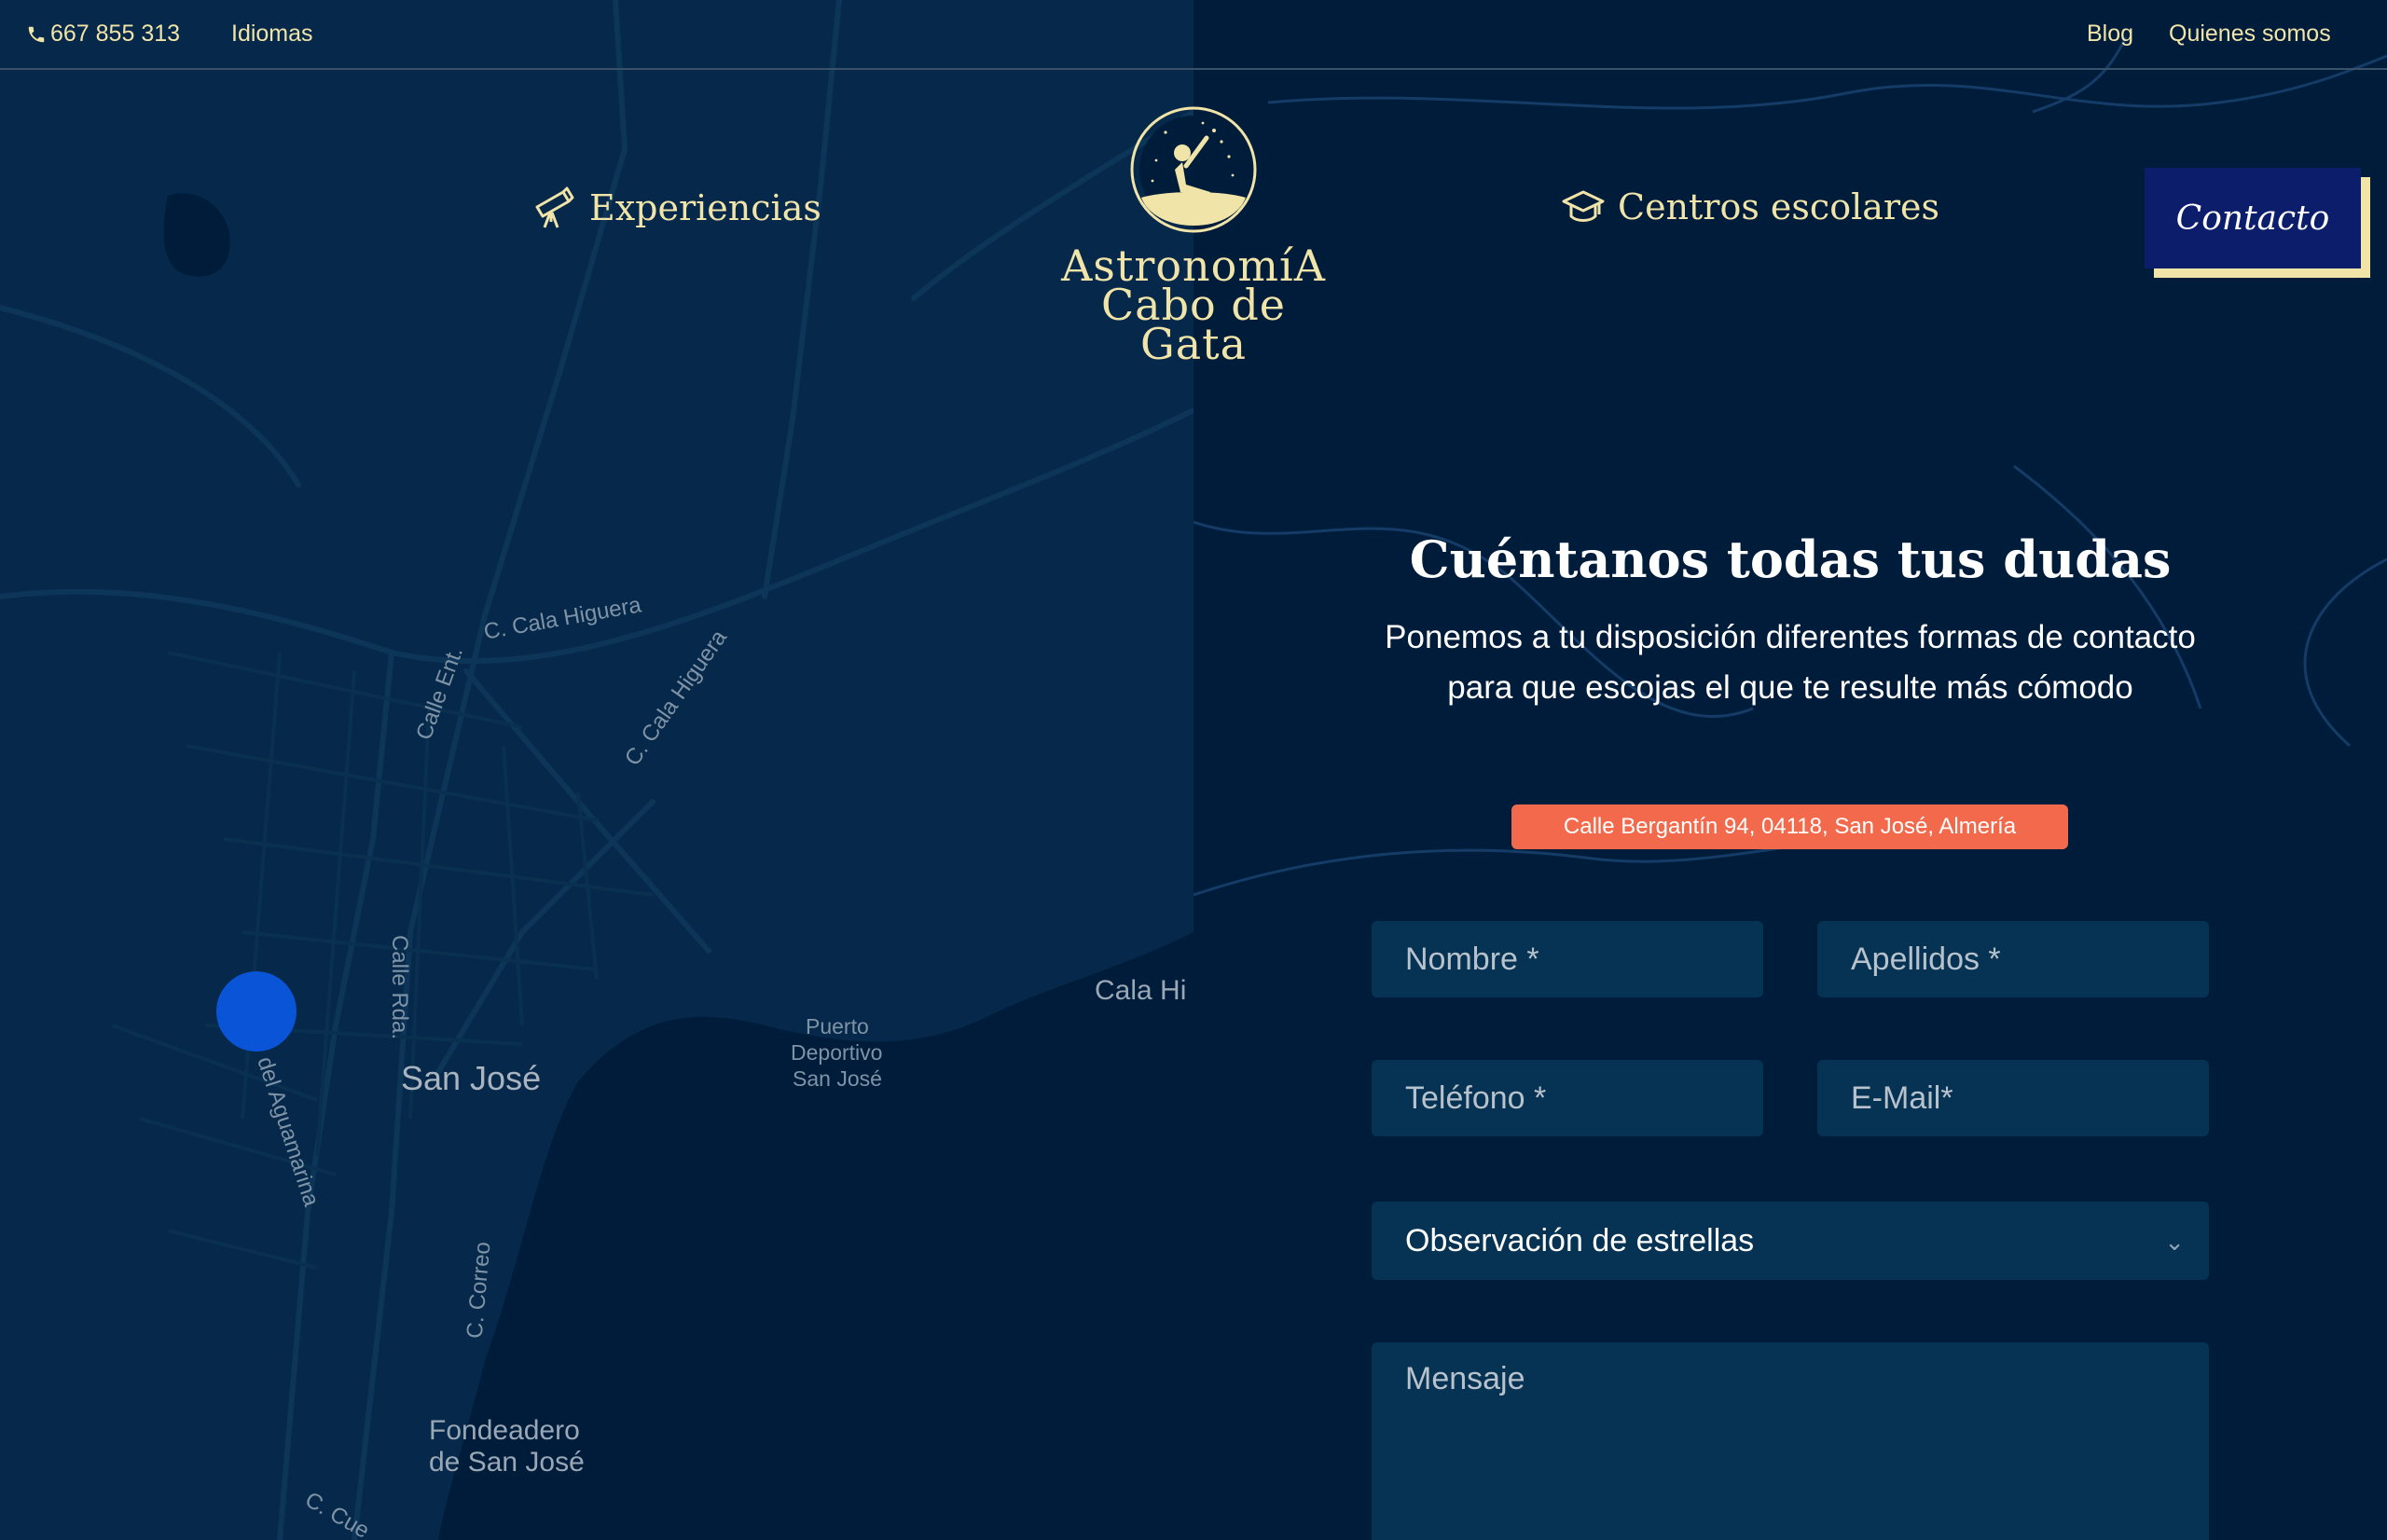 This screenshot has height=1540, width=2387. I want to click on about-link: Quienes somos, so click(2250, 34).